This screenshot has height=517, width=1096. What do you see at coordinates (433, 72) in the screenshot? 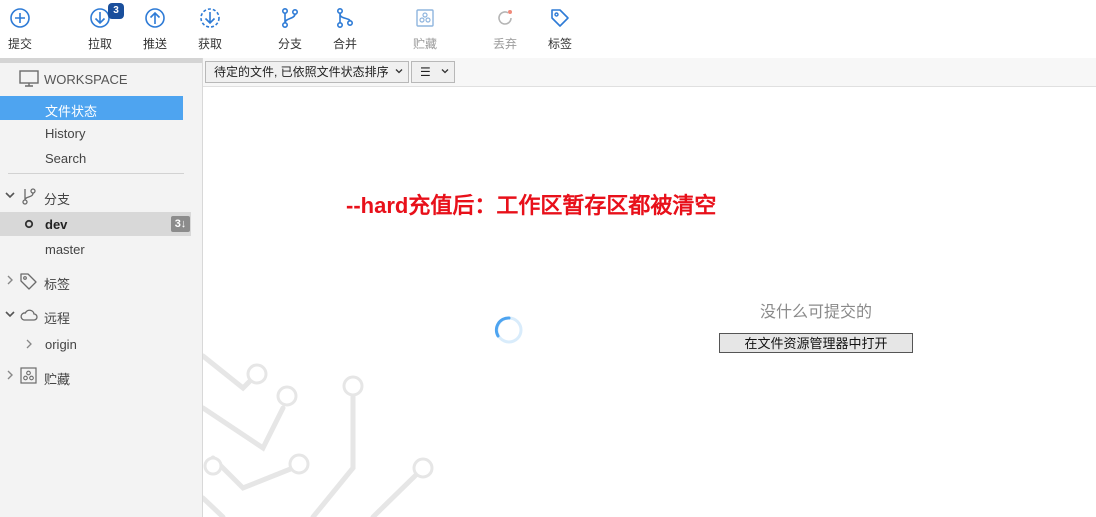
I see `view-mode-dropdown: ☰` at bounding box center [433, 72].